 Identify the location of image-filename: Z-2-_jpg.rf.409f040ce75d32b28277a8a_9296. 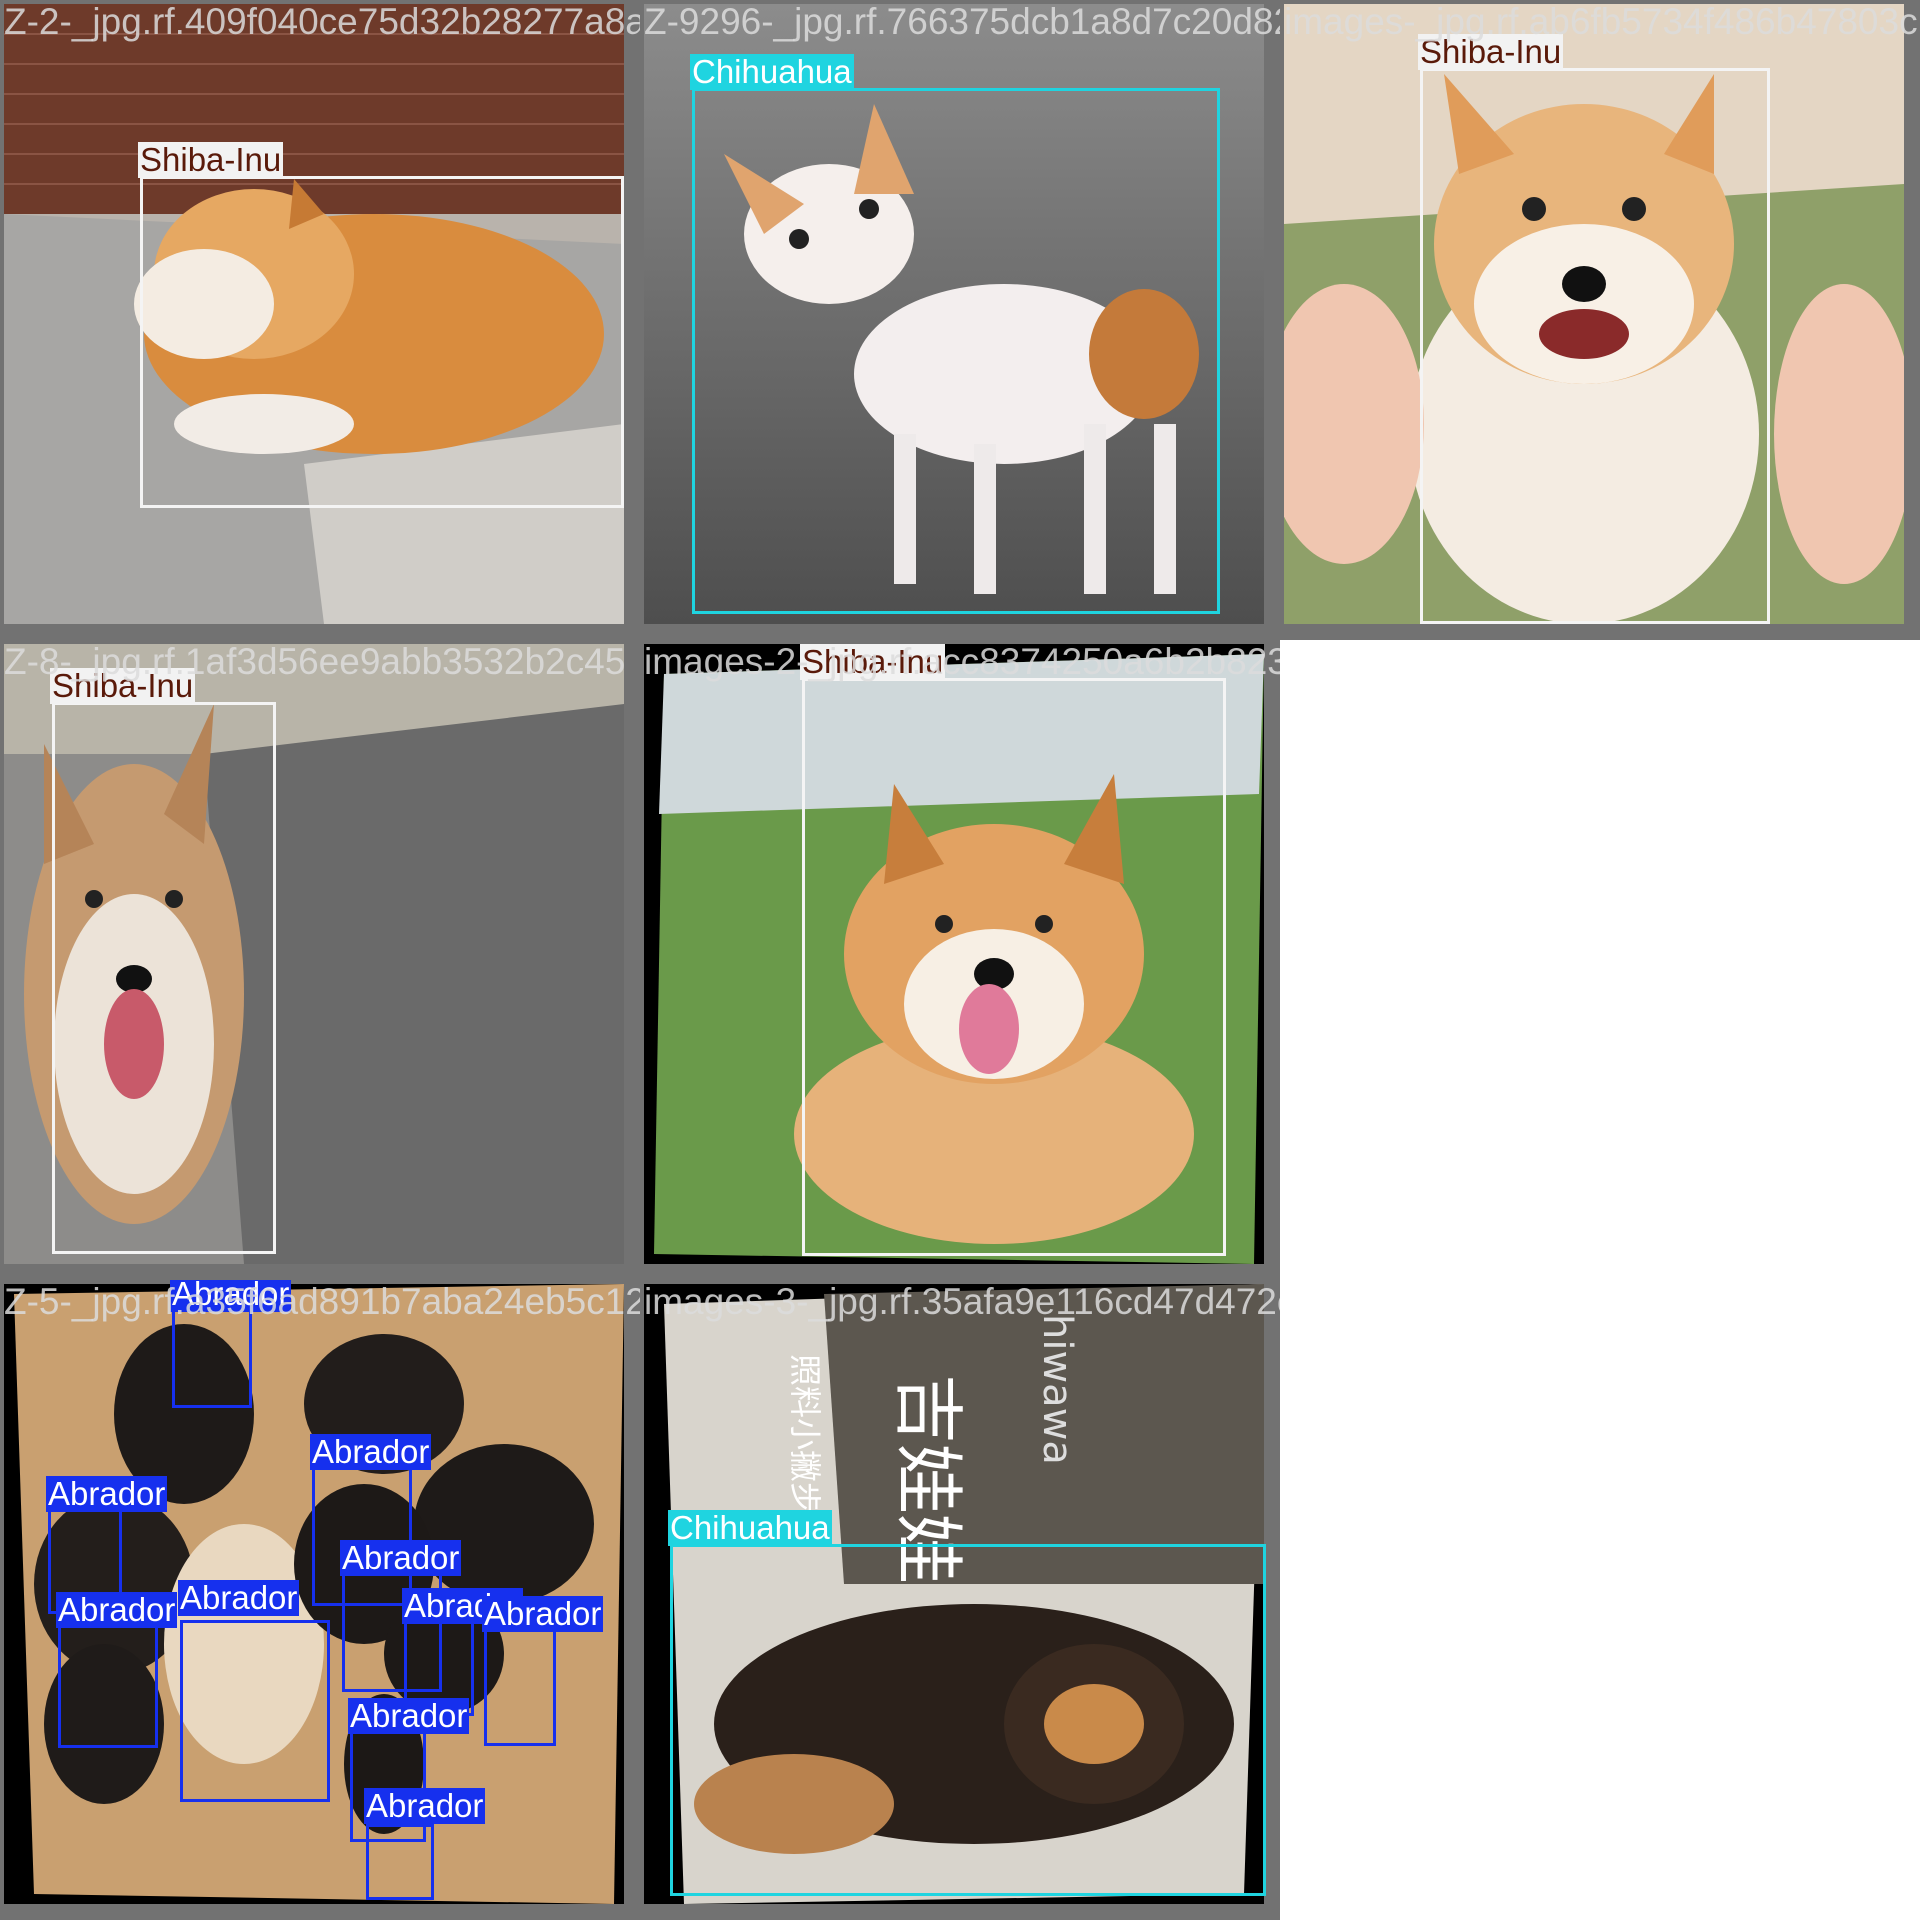
(322, 21).